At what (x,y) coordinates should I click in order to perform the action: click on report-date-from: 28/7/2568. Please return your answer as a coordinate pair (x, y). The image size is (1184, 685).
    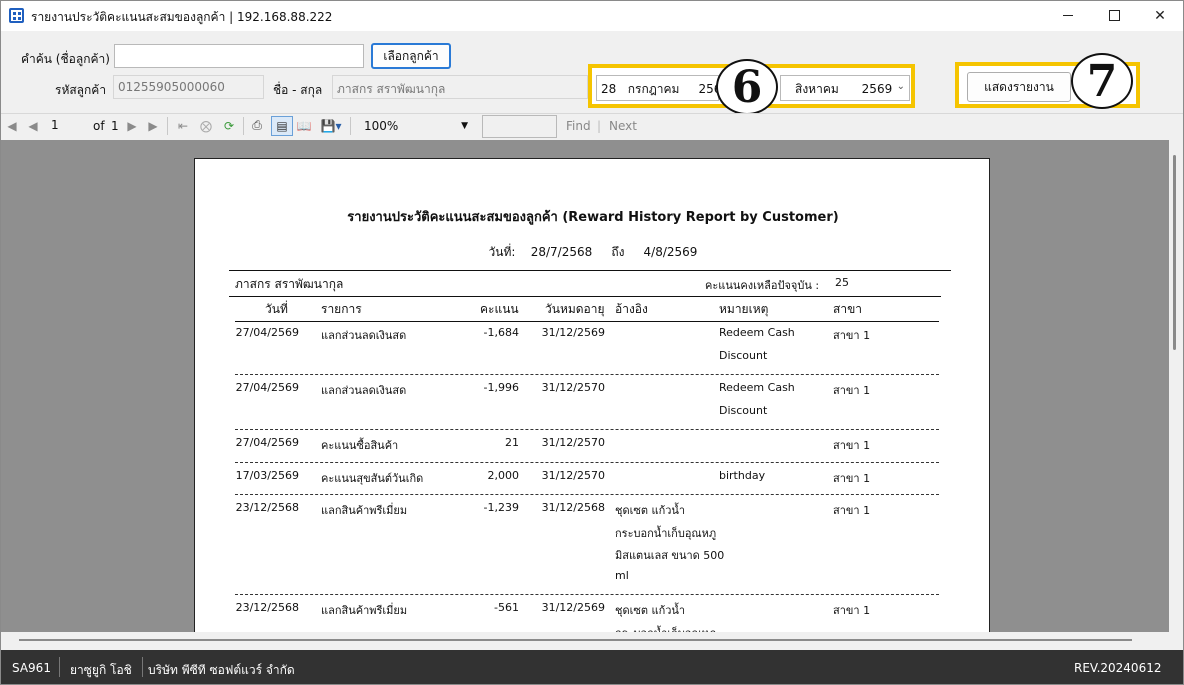
    Looking at the image, I should click on (561, 252).